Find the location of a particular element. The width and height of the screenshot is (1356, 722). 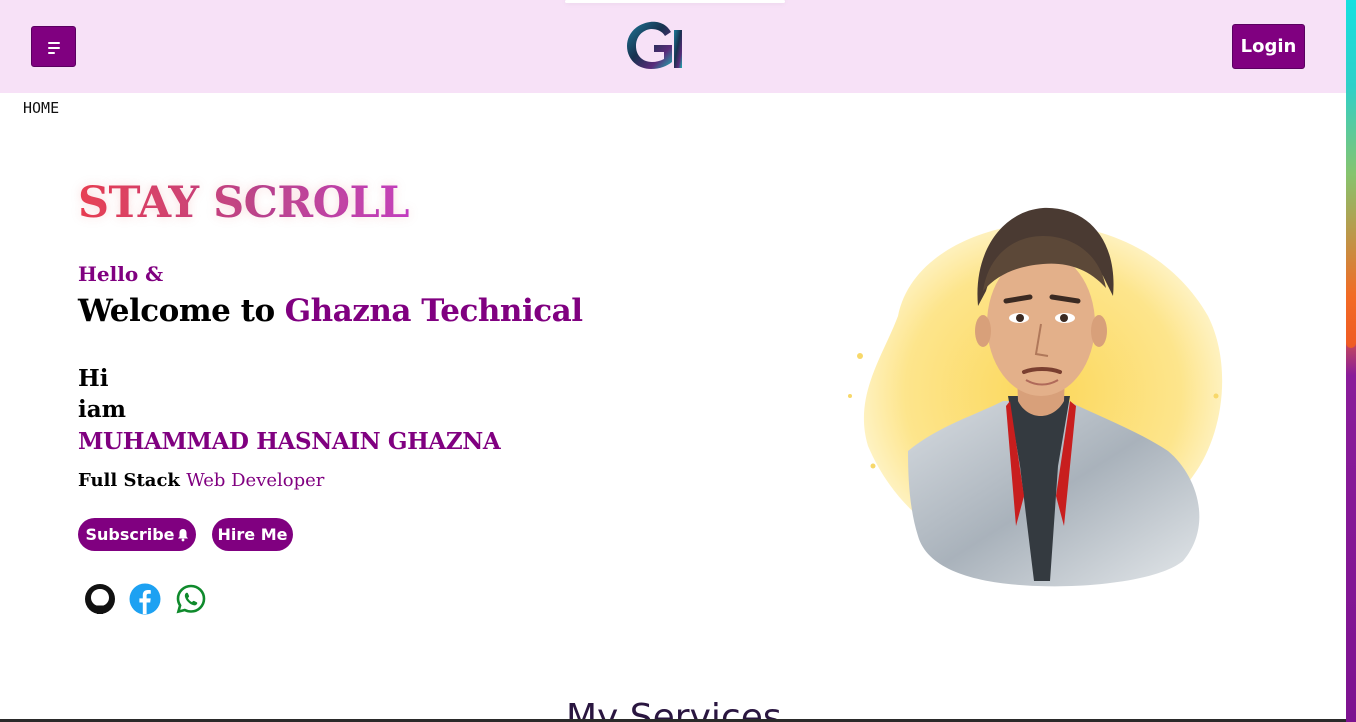

welcome-heading: Welcome to Ghazna Technical is located at coordinates (330, 311).